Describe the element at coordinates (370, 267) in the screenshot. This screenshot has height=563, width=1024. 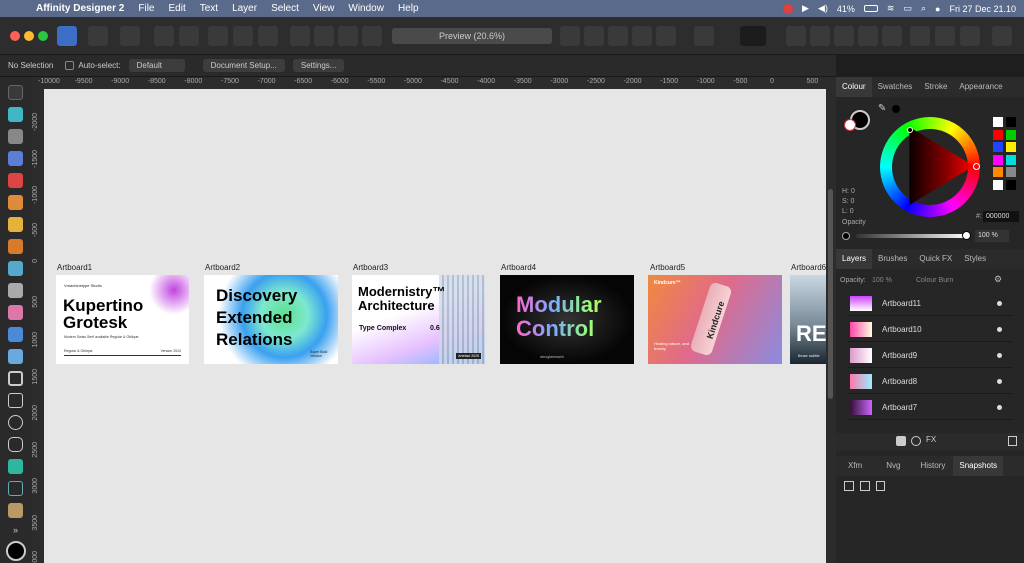
I see `artboard-label: Artboard3` at that location.